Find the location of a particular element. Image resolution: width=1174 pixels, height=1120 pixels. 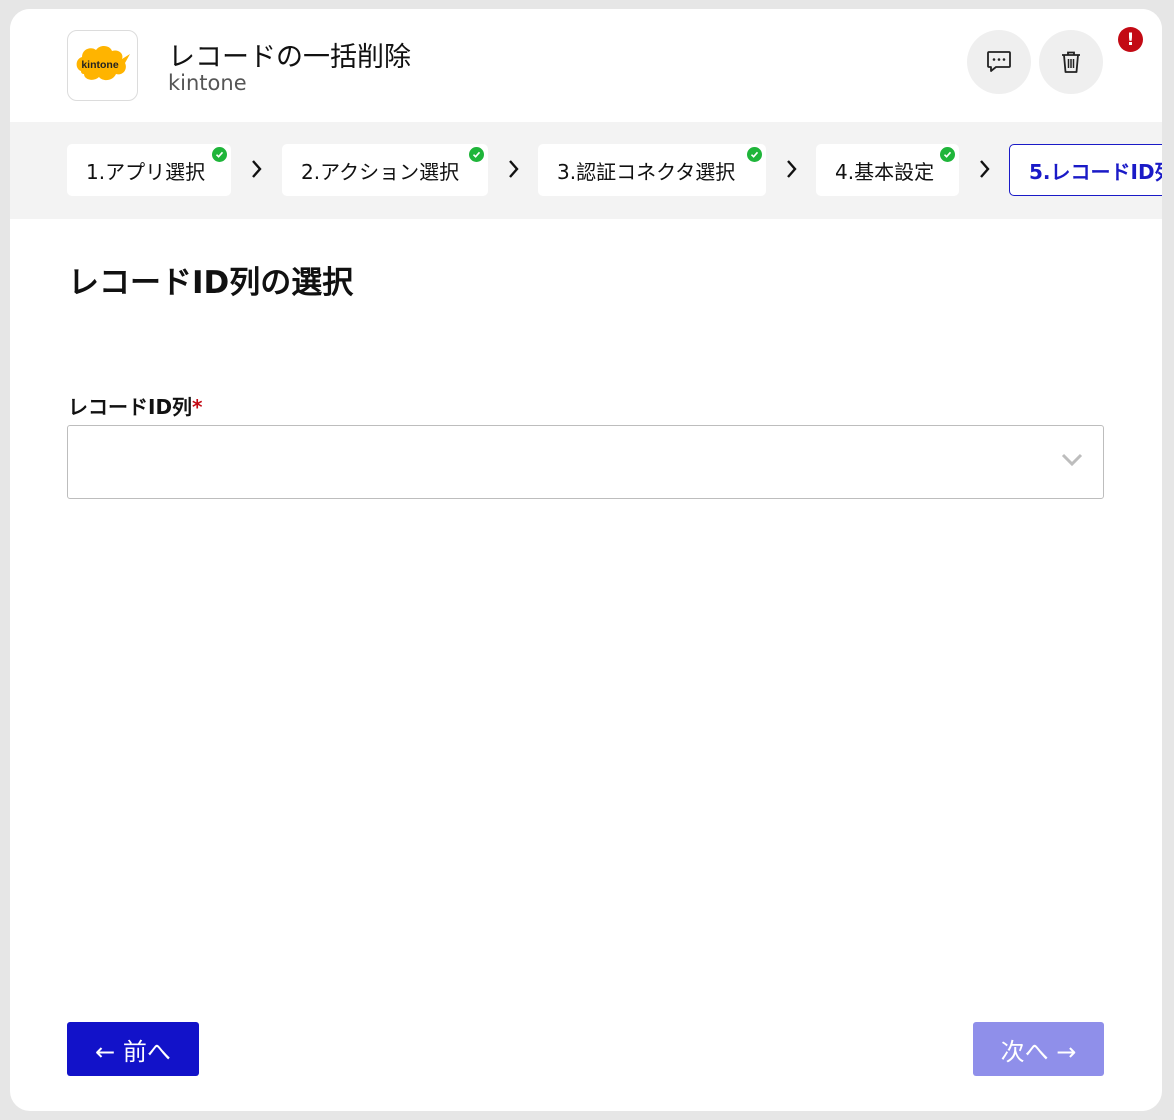

kintone-logo: kintone is located at coordinates (102, 65).